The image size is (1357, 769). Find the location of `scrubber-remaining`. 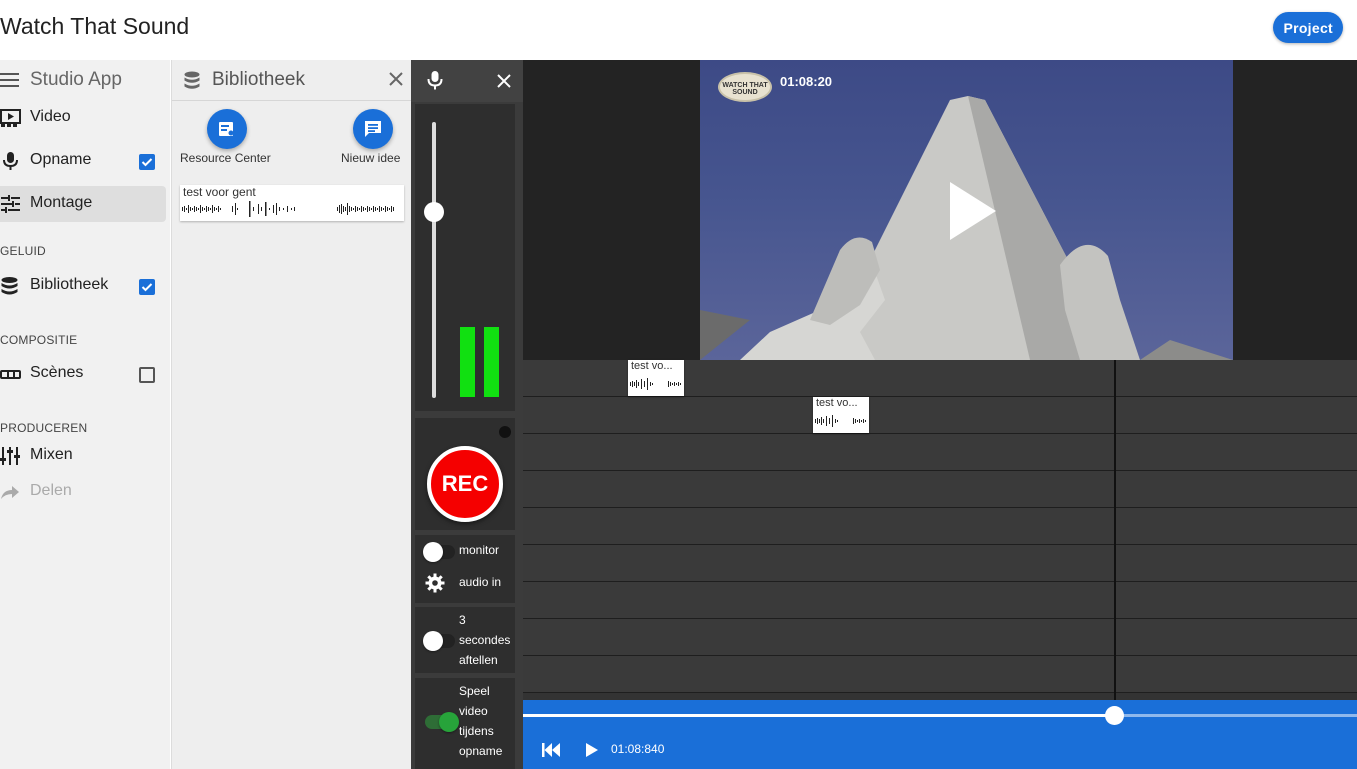

scrubber-remaining is located at coordinates (1235, 715).